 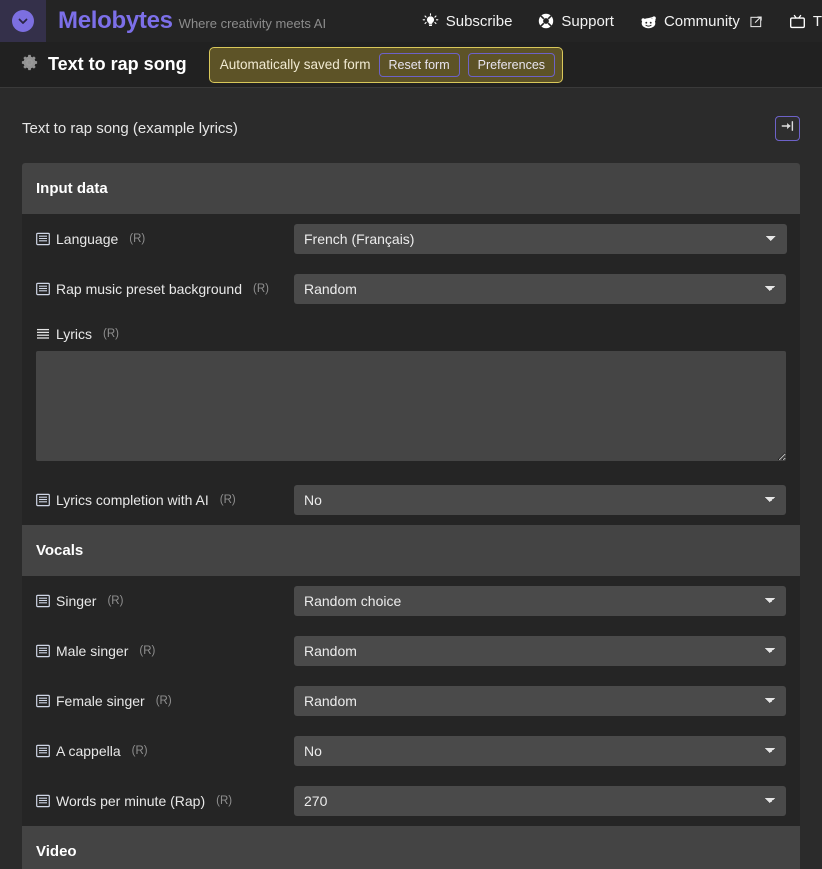 I want to click on nav-item-community: Community, so click(x=701, y=21).